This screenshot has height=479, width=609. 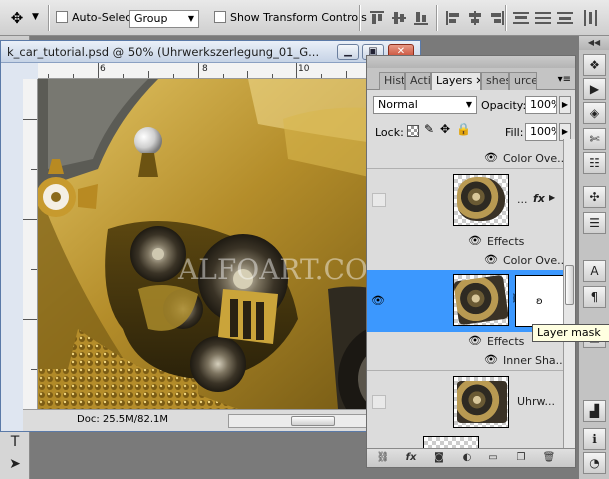 What do you see at coordinates (475, 18) in the screenshot?
I see `align-horizontal-center-icon` at bounding box center [475, 18].